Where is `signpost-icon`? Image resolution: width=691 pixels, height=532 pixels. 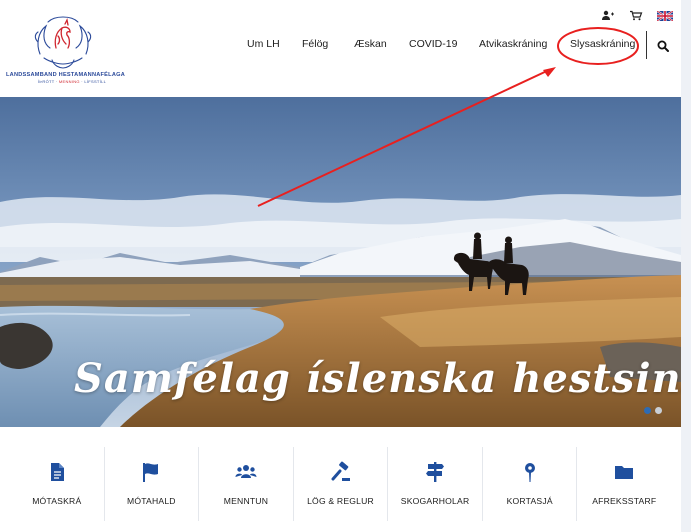
signpost-icon is located at coordinates (435, 472).